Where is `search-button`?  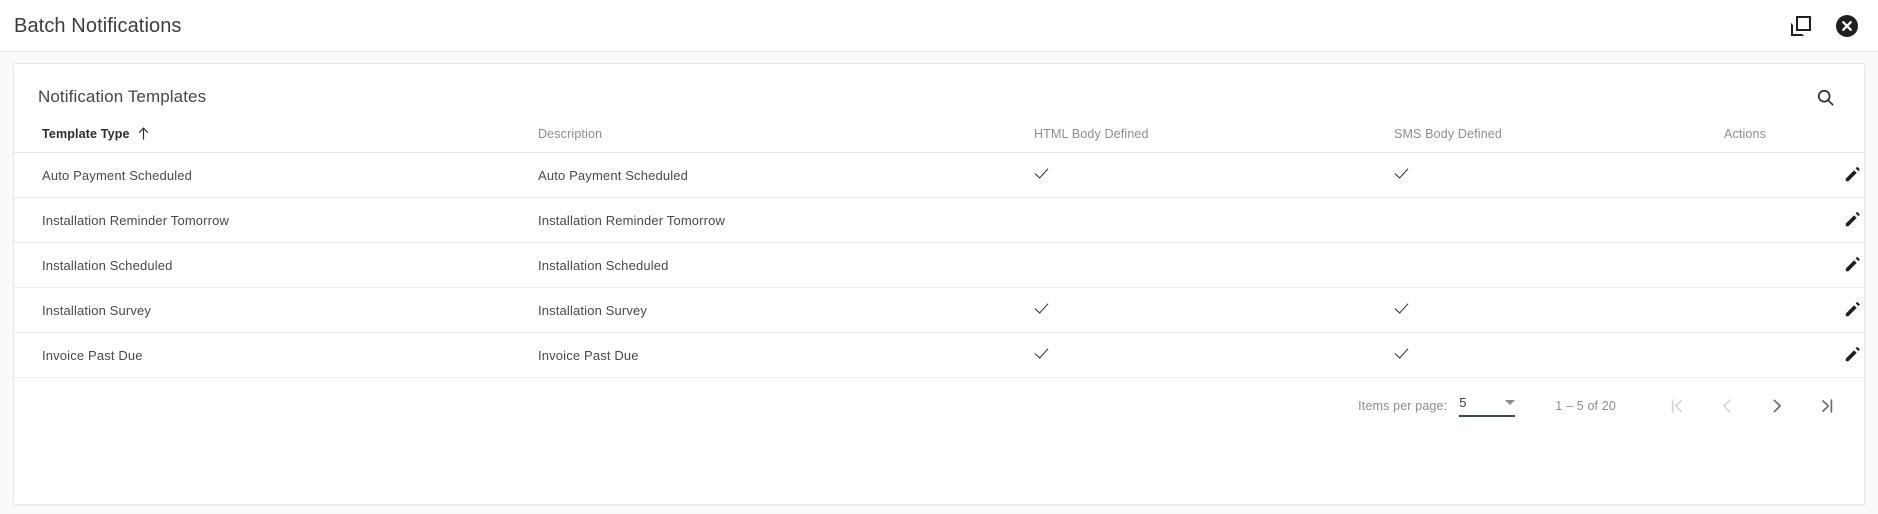 search-button is located at coordinates (1825, 97).